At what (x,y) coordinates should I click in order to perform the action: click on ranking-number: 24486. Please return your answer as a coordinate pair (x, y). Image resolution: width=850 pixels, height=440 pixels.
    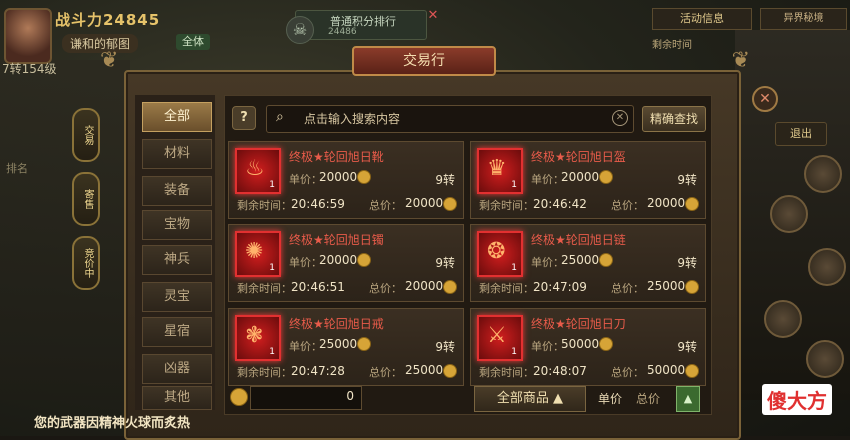
    Looking at the image, I should click on (342, 32).